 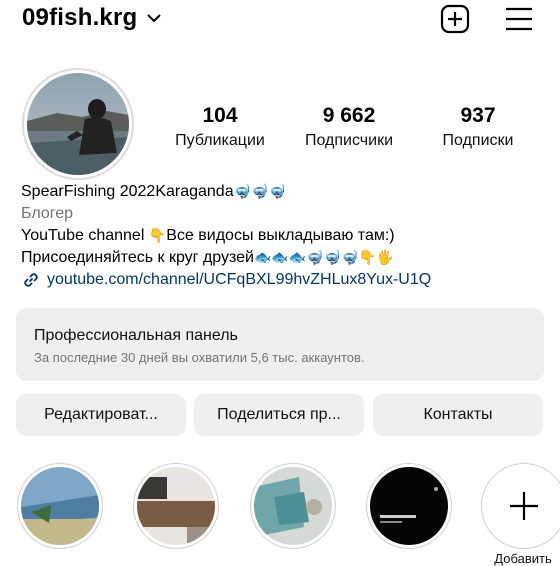 What do you see at coordinates (157, 236) in the screenshot?
I see `pointing-down-emoji: 👇` at bounding box center [157, 236].